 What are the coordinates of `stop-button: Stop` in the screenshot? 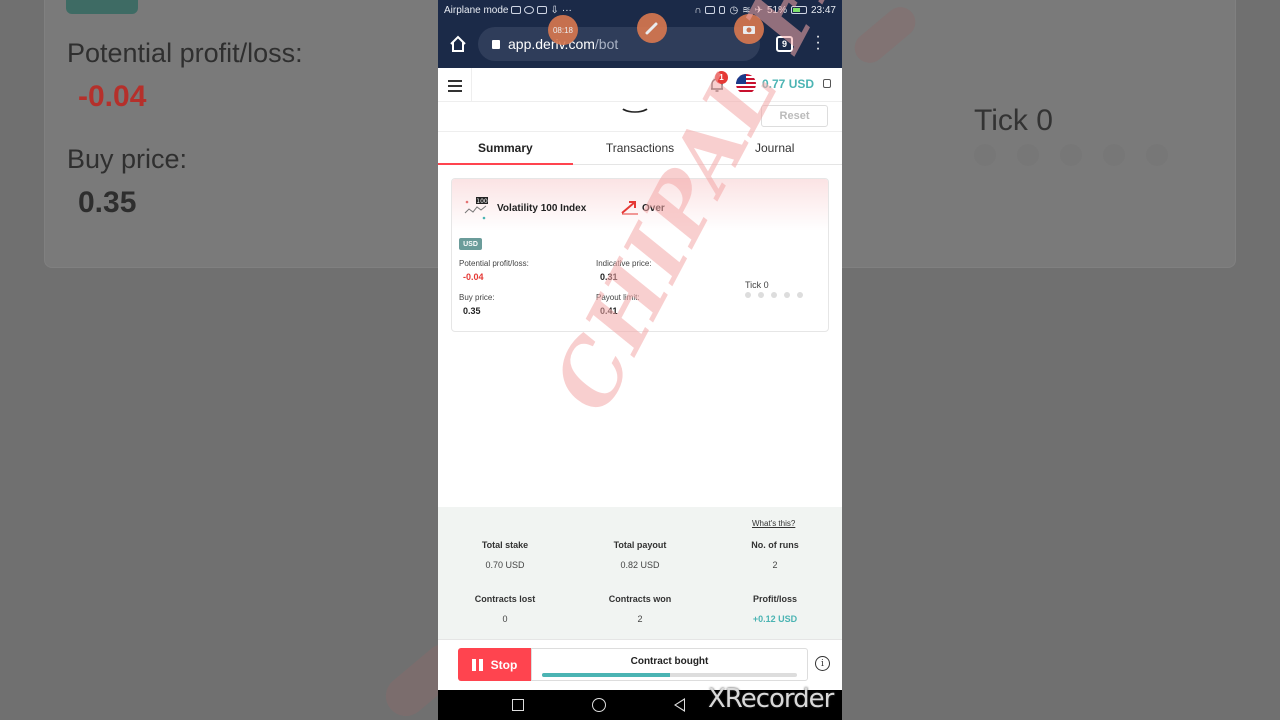 It's located at (494, 664).